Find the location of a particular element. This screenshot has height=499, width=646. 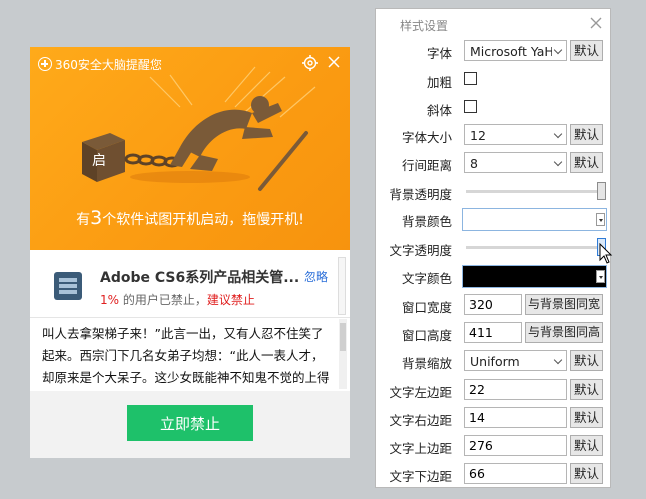

margin-top-row: 文字上边距 默认 is located at coordinates (494, 446).